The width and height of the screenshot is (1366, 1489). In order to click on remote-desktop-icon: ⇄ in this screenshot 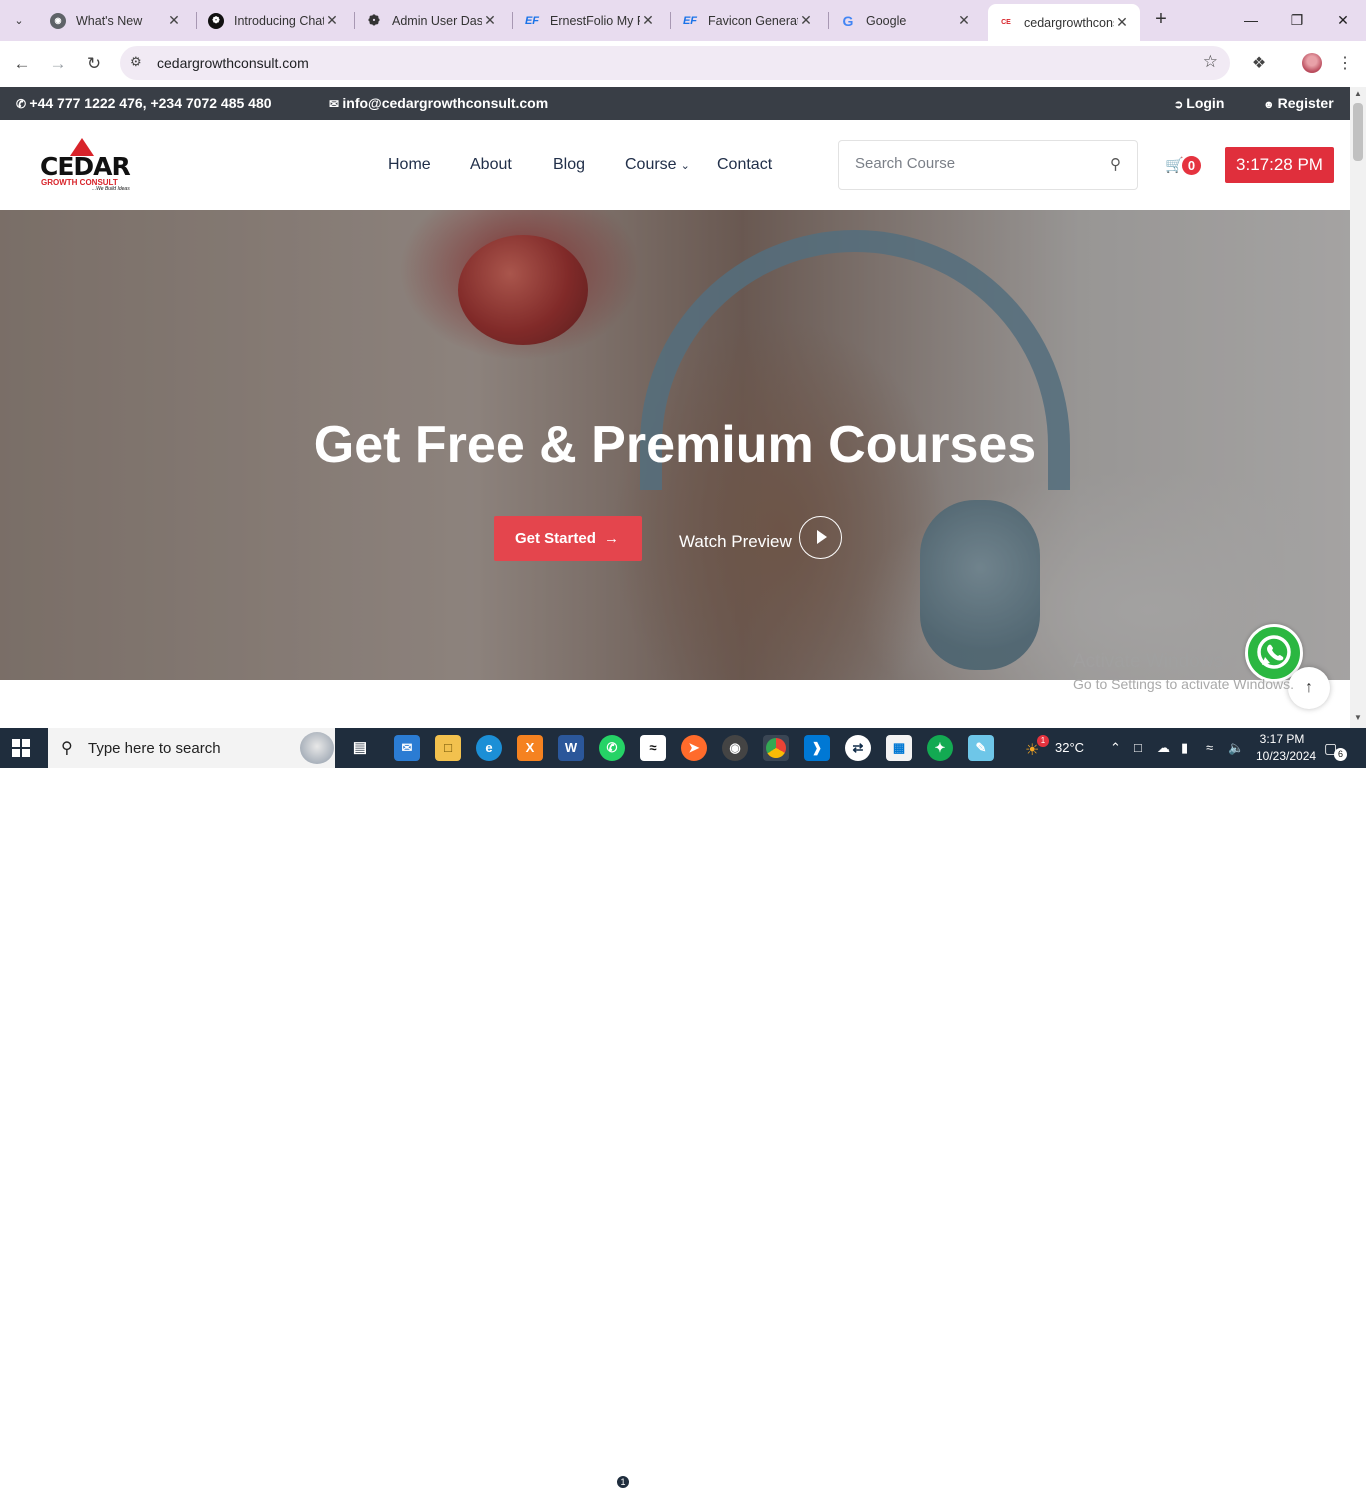, I will do `click(858, 748)`.